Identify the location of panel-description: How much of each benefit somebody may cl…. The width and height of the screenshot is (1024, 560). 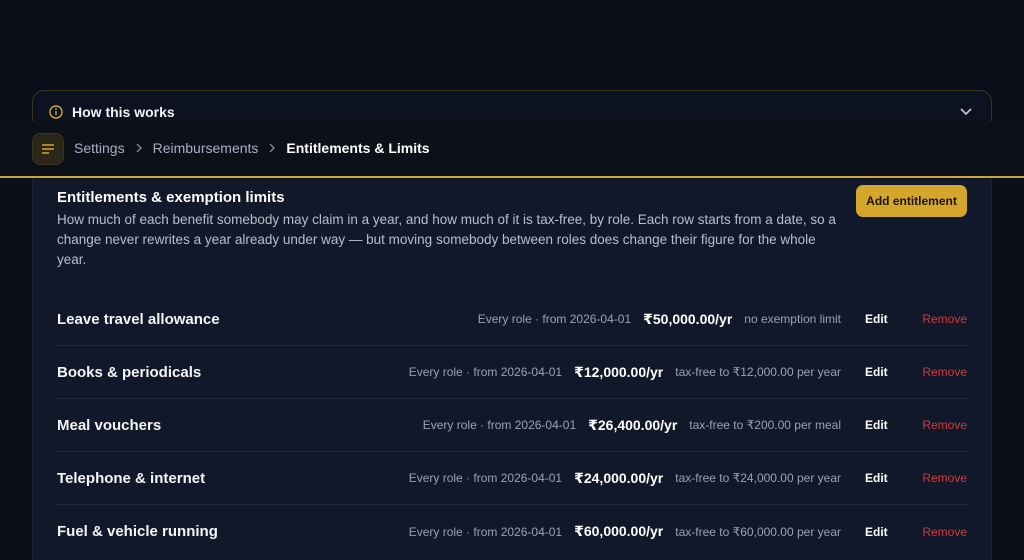
(446, 239).